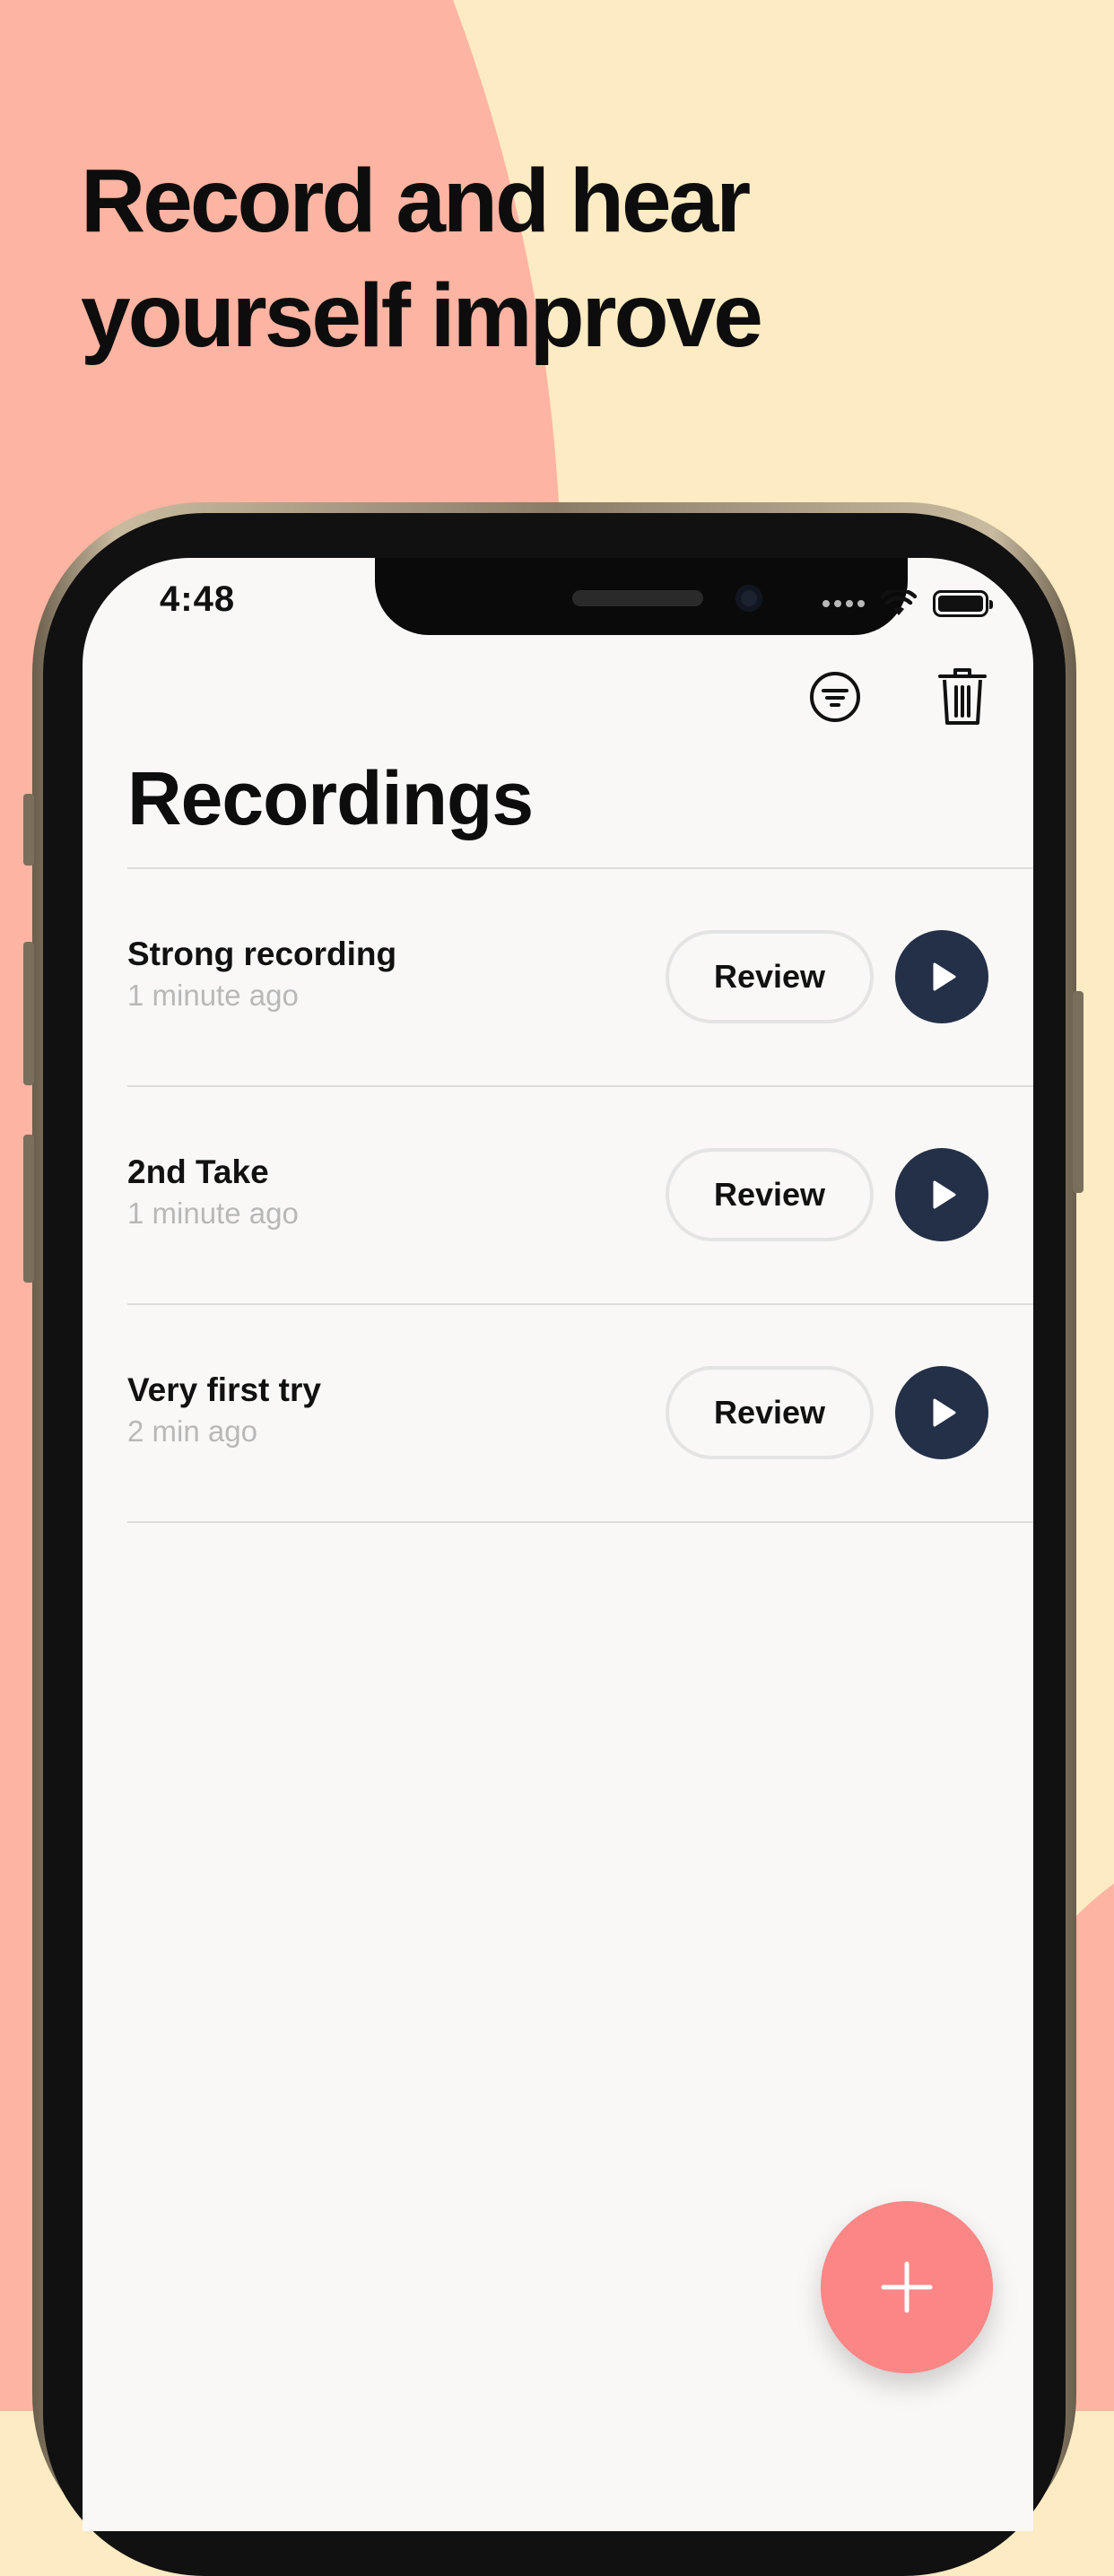 The height and width of the screenshot is (2576, 1114). I want to click on delete-button, so click(962, 697).